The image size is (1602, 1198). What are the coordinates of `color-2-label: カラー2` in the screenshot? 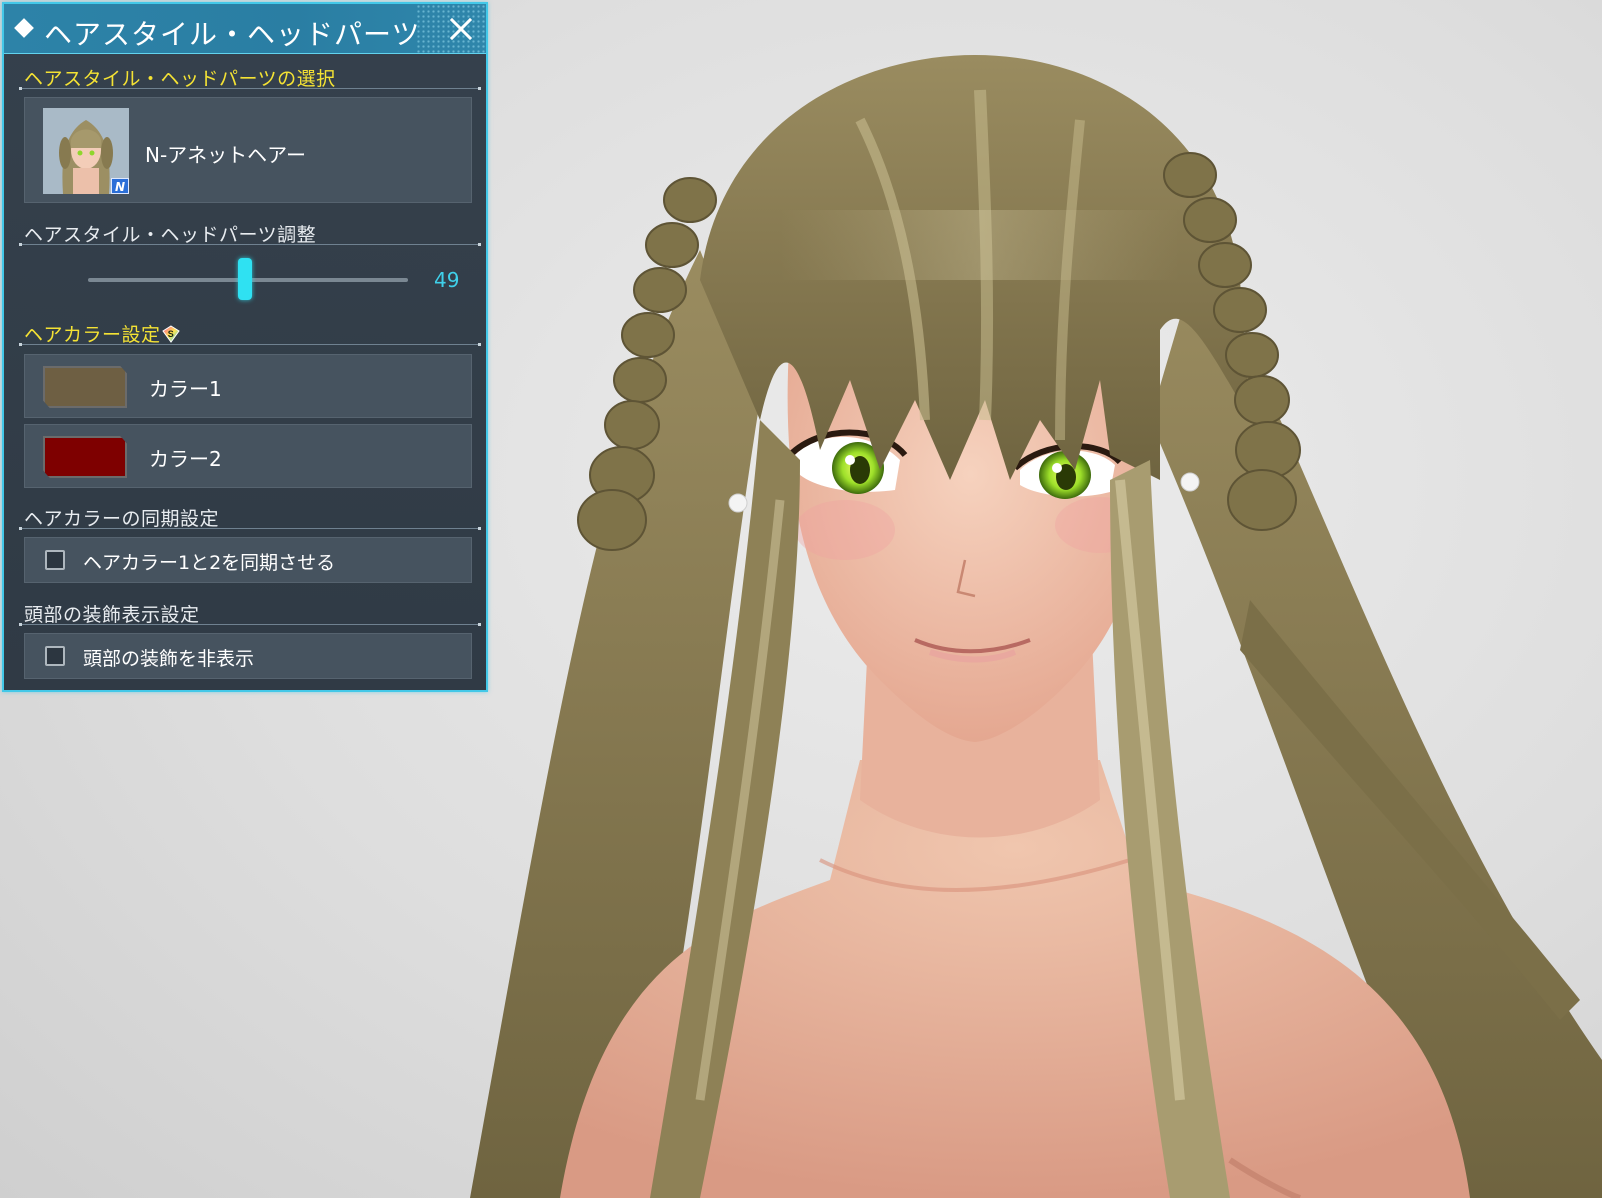 It's located at (185, 459).